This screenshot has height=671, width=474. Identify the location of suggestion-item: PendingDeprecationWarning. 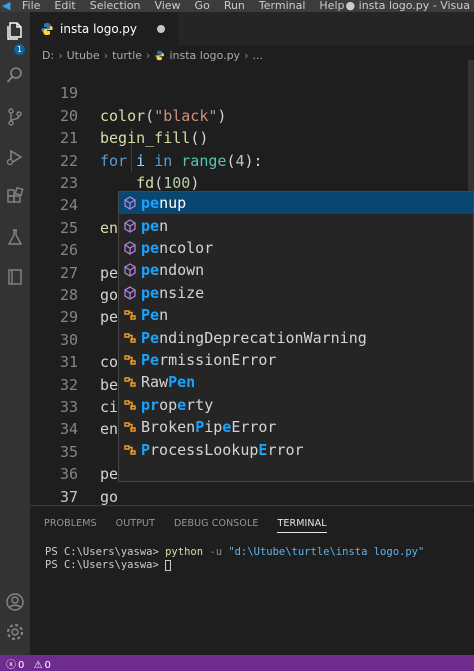
(296, 337).